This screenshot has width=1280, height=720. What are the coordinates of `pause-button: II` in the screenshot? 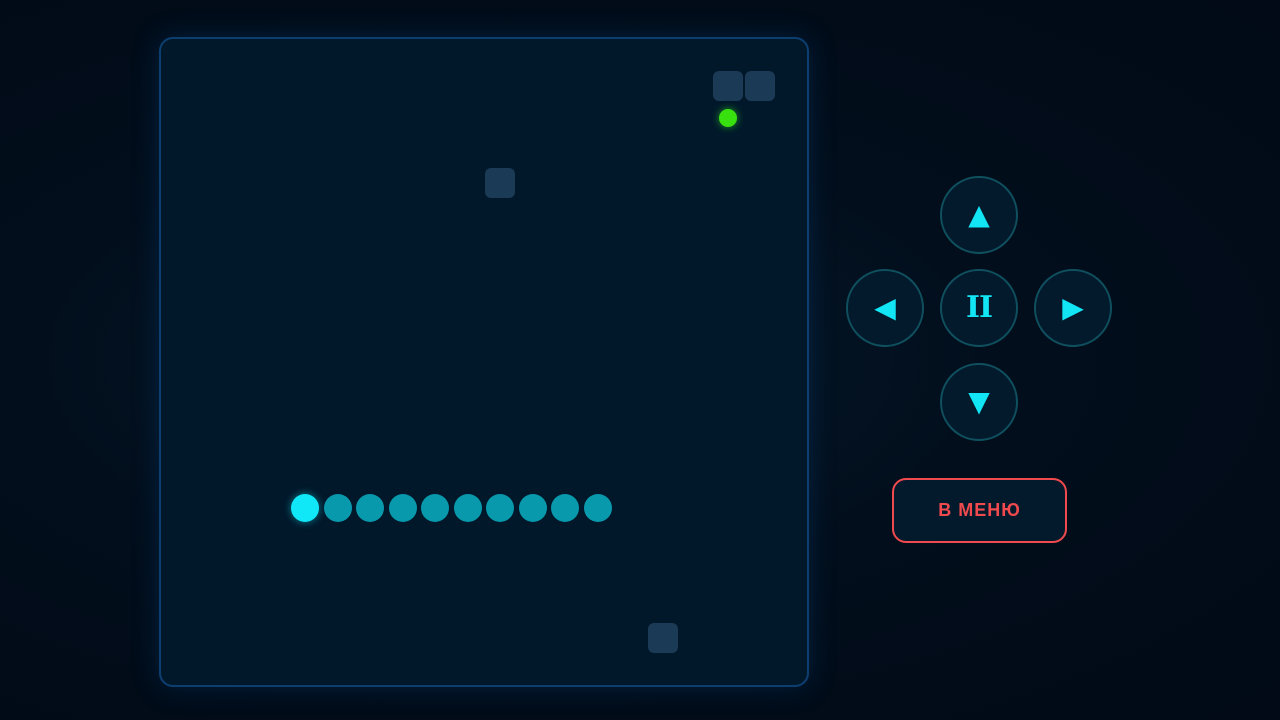 It's located at (979, 308).